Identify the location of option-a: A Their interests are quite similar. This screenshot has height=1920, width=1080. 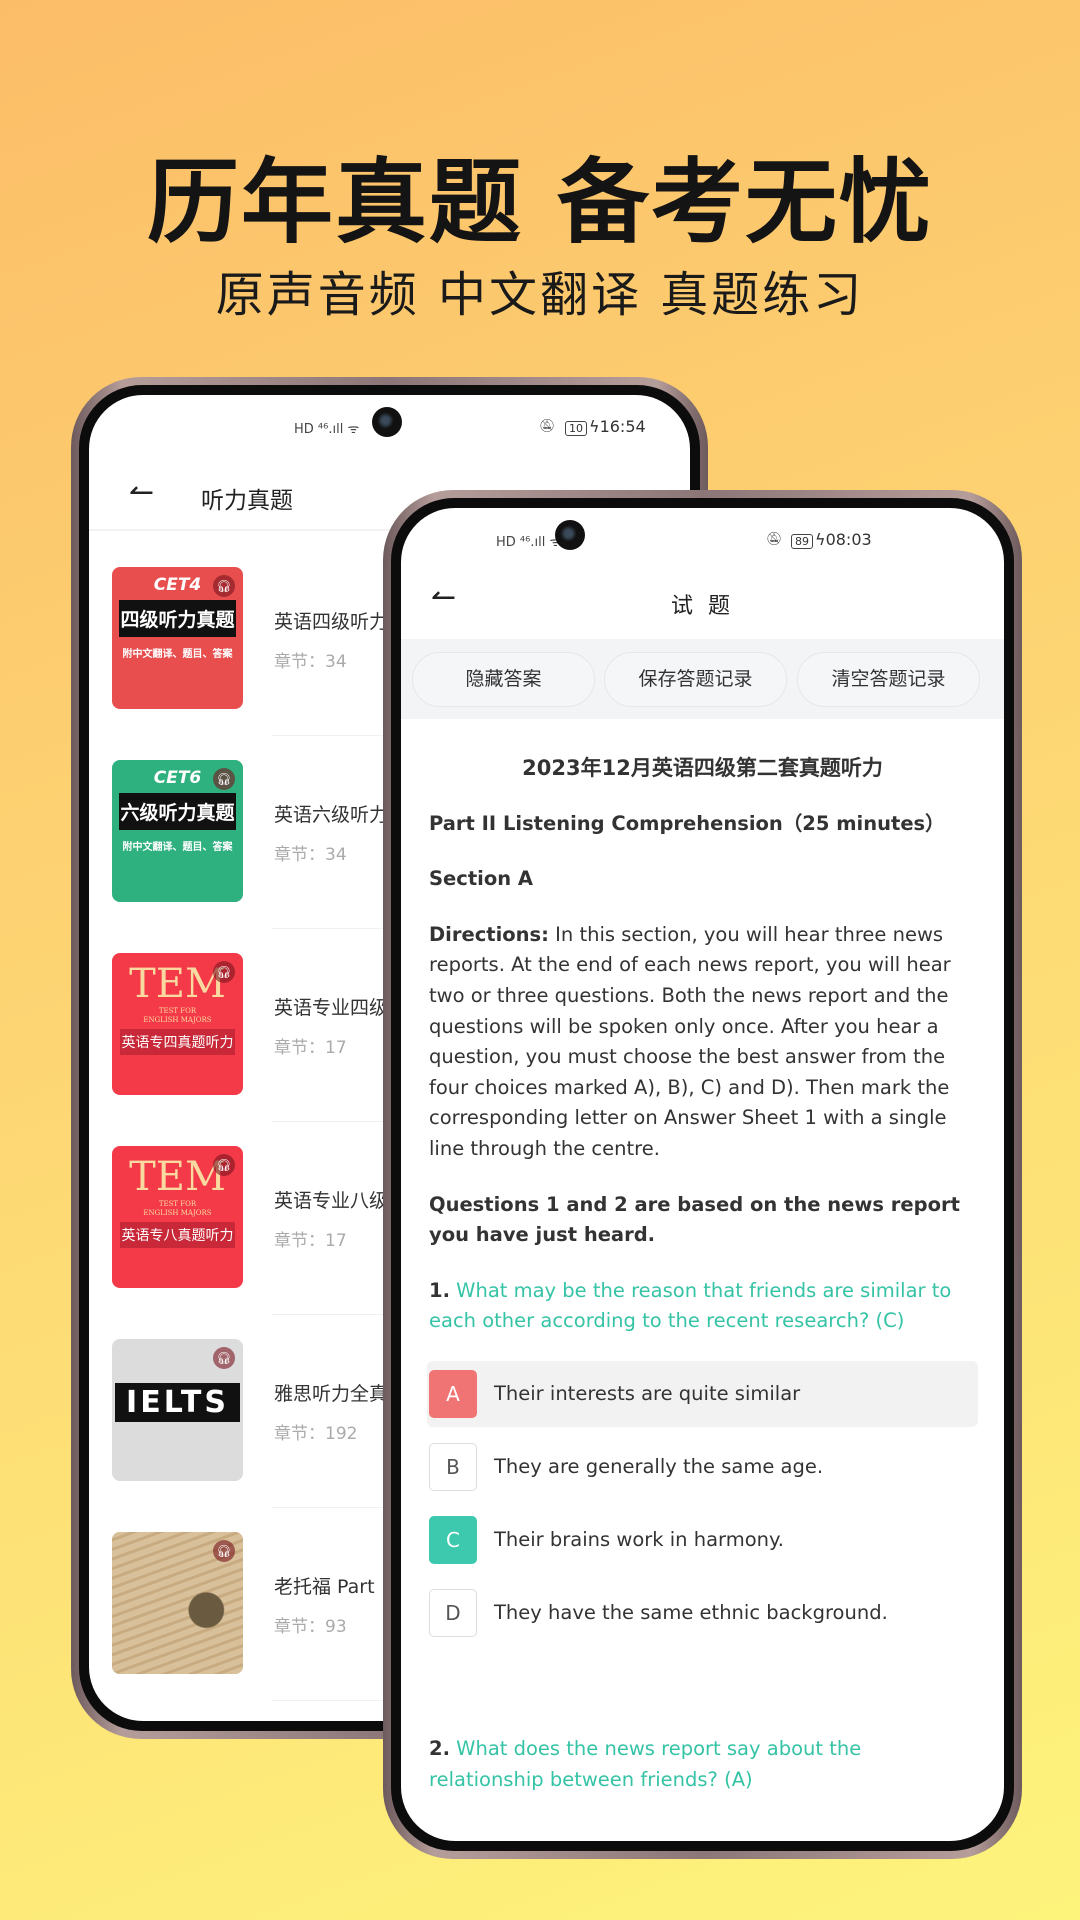
(702, 1393).